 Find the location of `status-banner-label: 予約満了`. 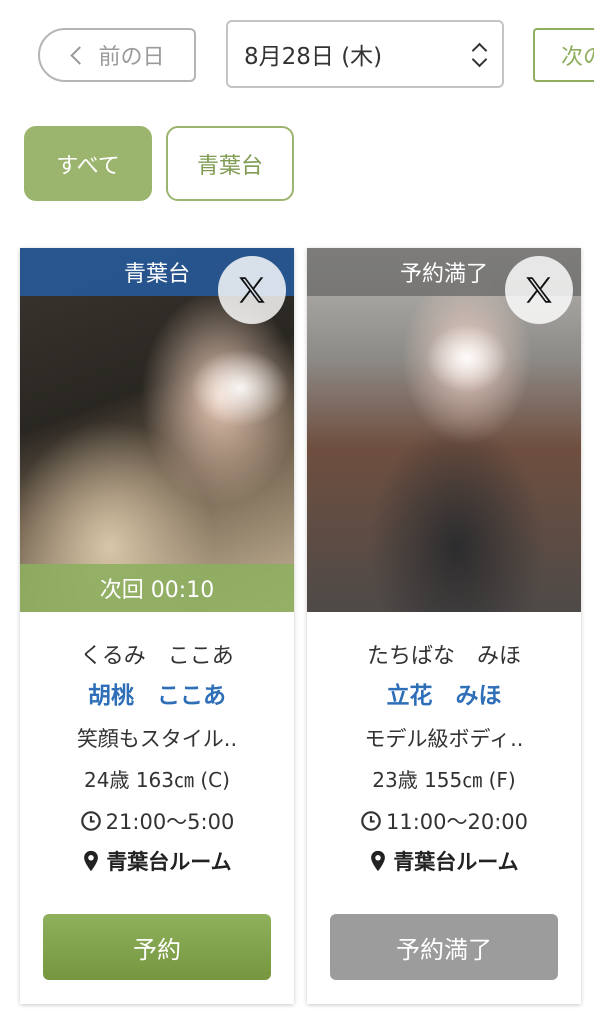

status-banner-label: 予約満了 is located at coordinates (443, 274).